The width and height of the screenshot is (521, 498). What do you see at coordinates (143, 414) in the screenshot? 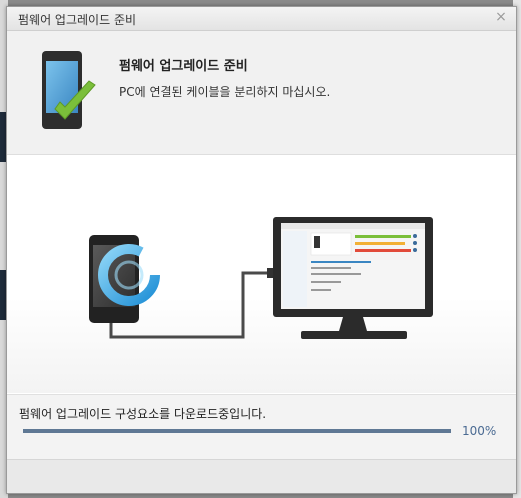
I see `progress-status: 펌웨어 업그레이드 구성요소를 다운로드중입니다.` at bounding box center [143, 414].